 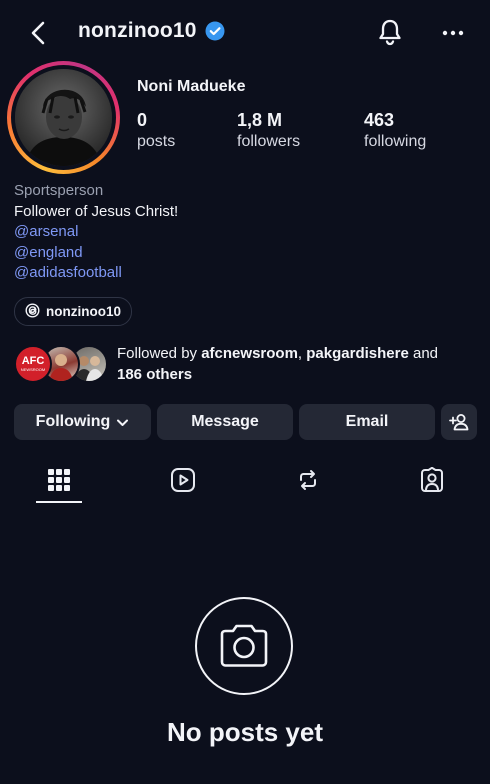 I want to click on threads-badge: nonzinoo10, so click(x=73, y=311).